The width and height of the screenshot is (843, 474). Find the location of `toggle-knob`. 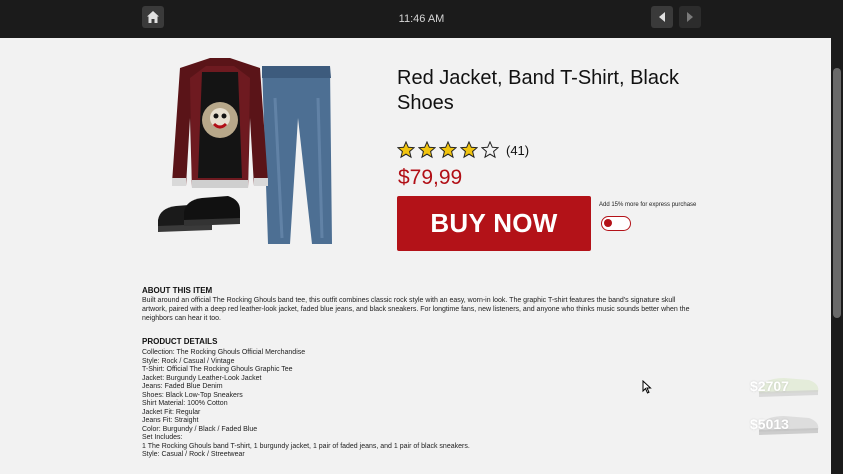

toggle-knob is located at coordinates (608, 223).